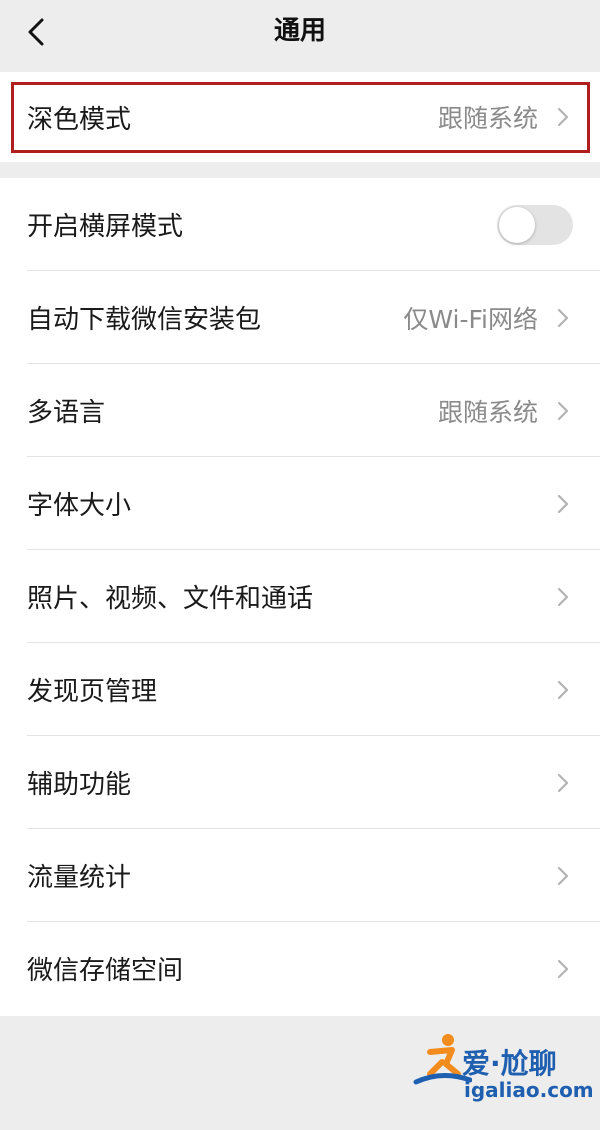  I want to click on setting-row-landscape: 开启横屏模式, so click(300, 224).